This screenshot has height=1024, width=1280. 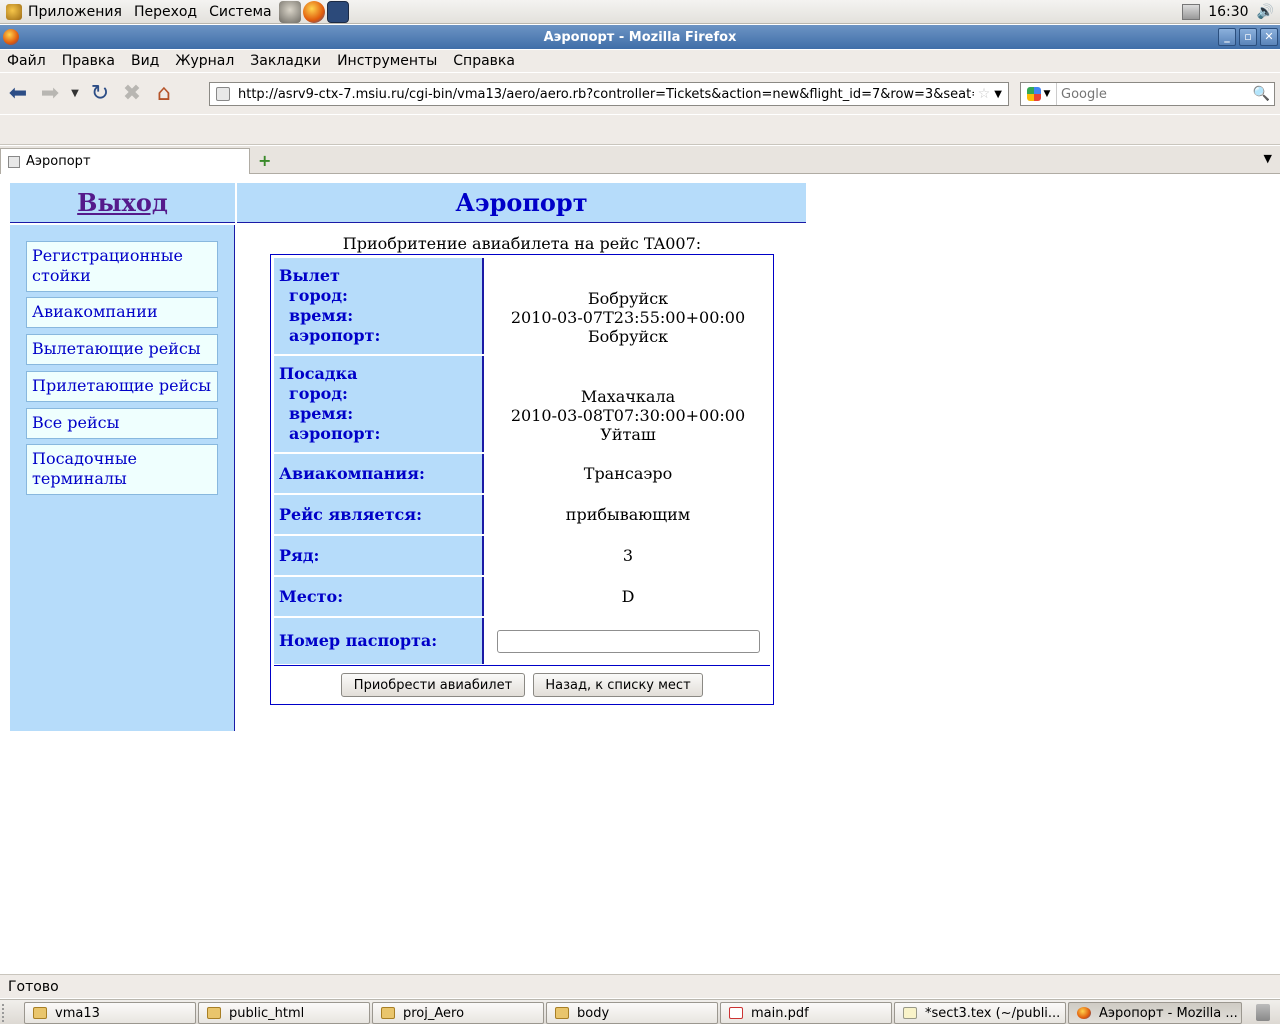 I want to click on search-bar: ▼ 🔍, so click(x=1147, y=94).